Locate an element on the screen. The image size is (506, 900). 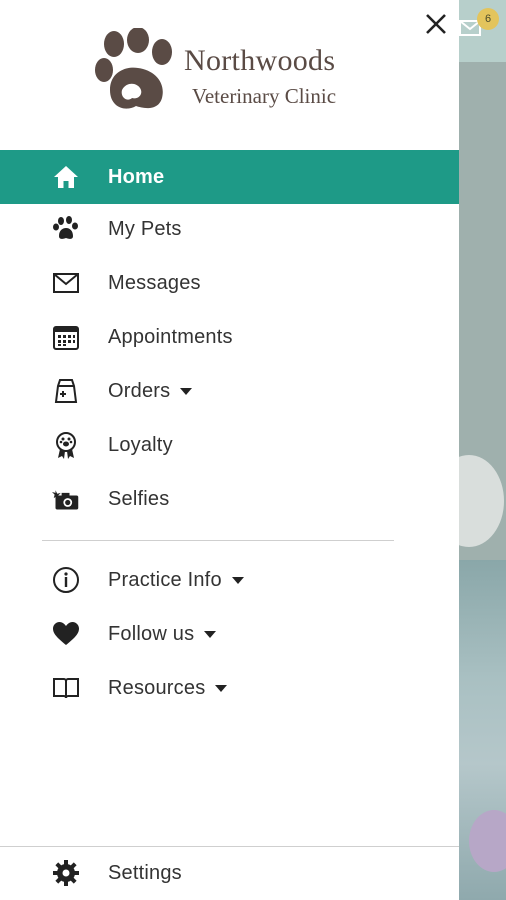
menu-item-resources: Resources is located at coordinates (229, 688).